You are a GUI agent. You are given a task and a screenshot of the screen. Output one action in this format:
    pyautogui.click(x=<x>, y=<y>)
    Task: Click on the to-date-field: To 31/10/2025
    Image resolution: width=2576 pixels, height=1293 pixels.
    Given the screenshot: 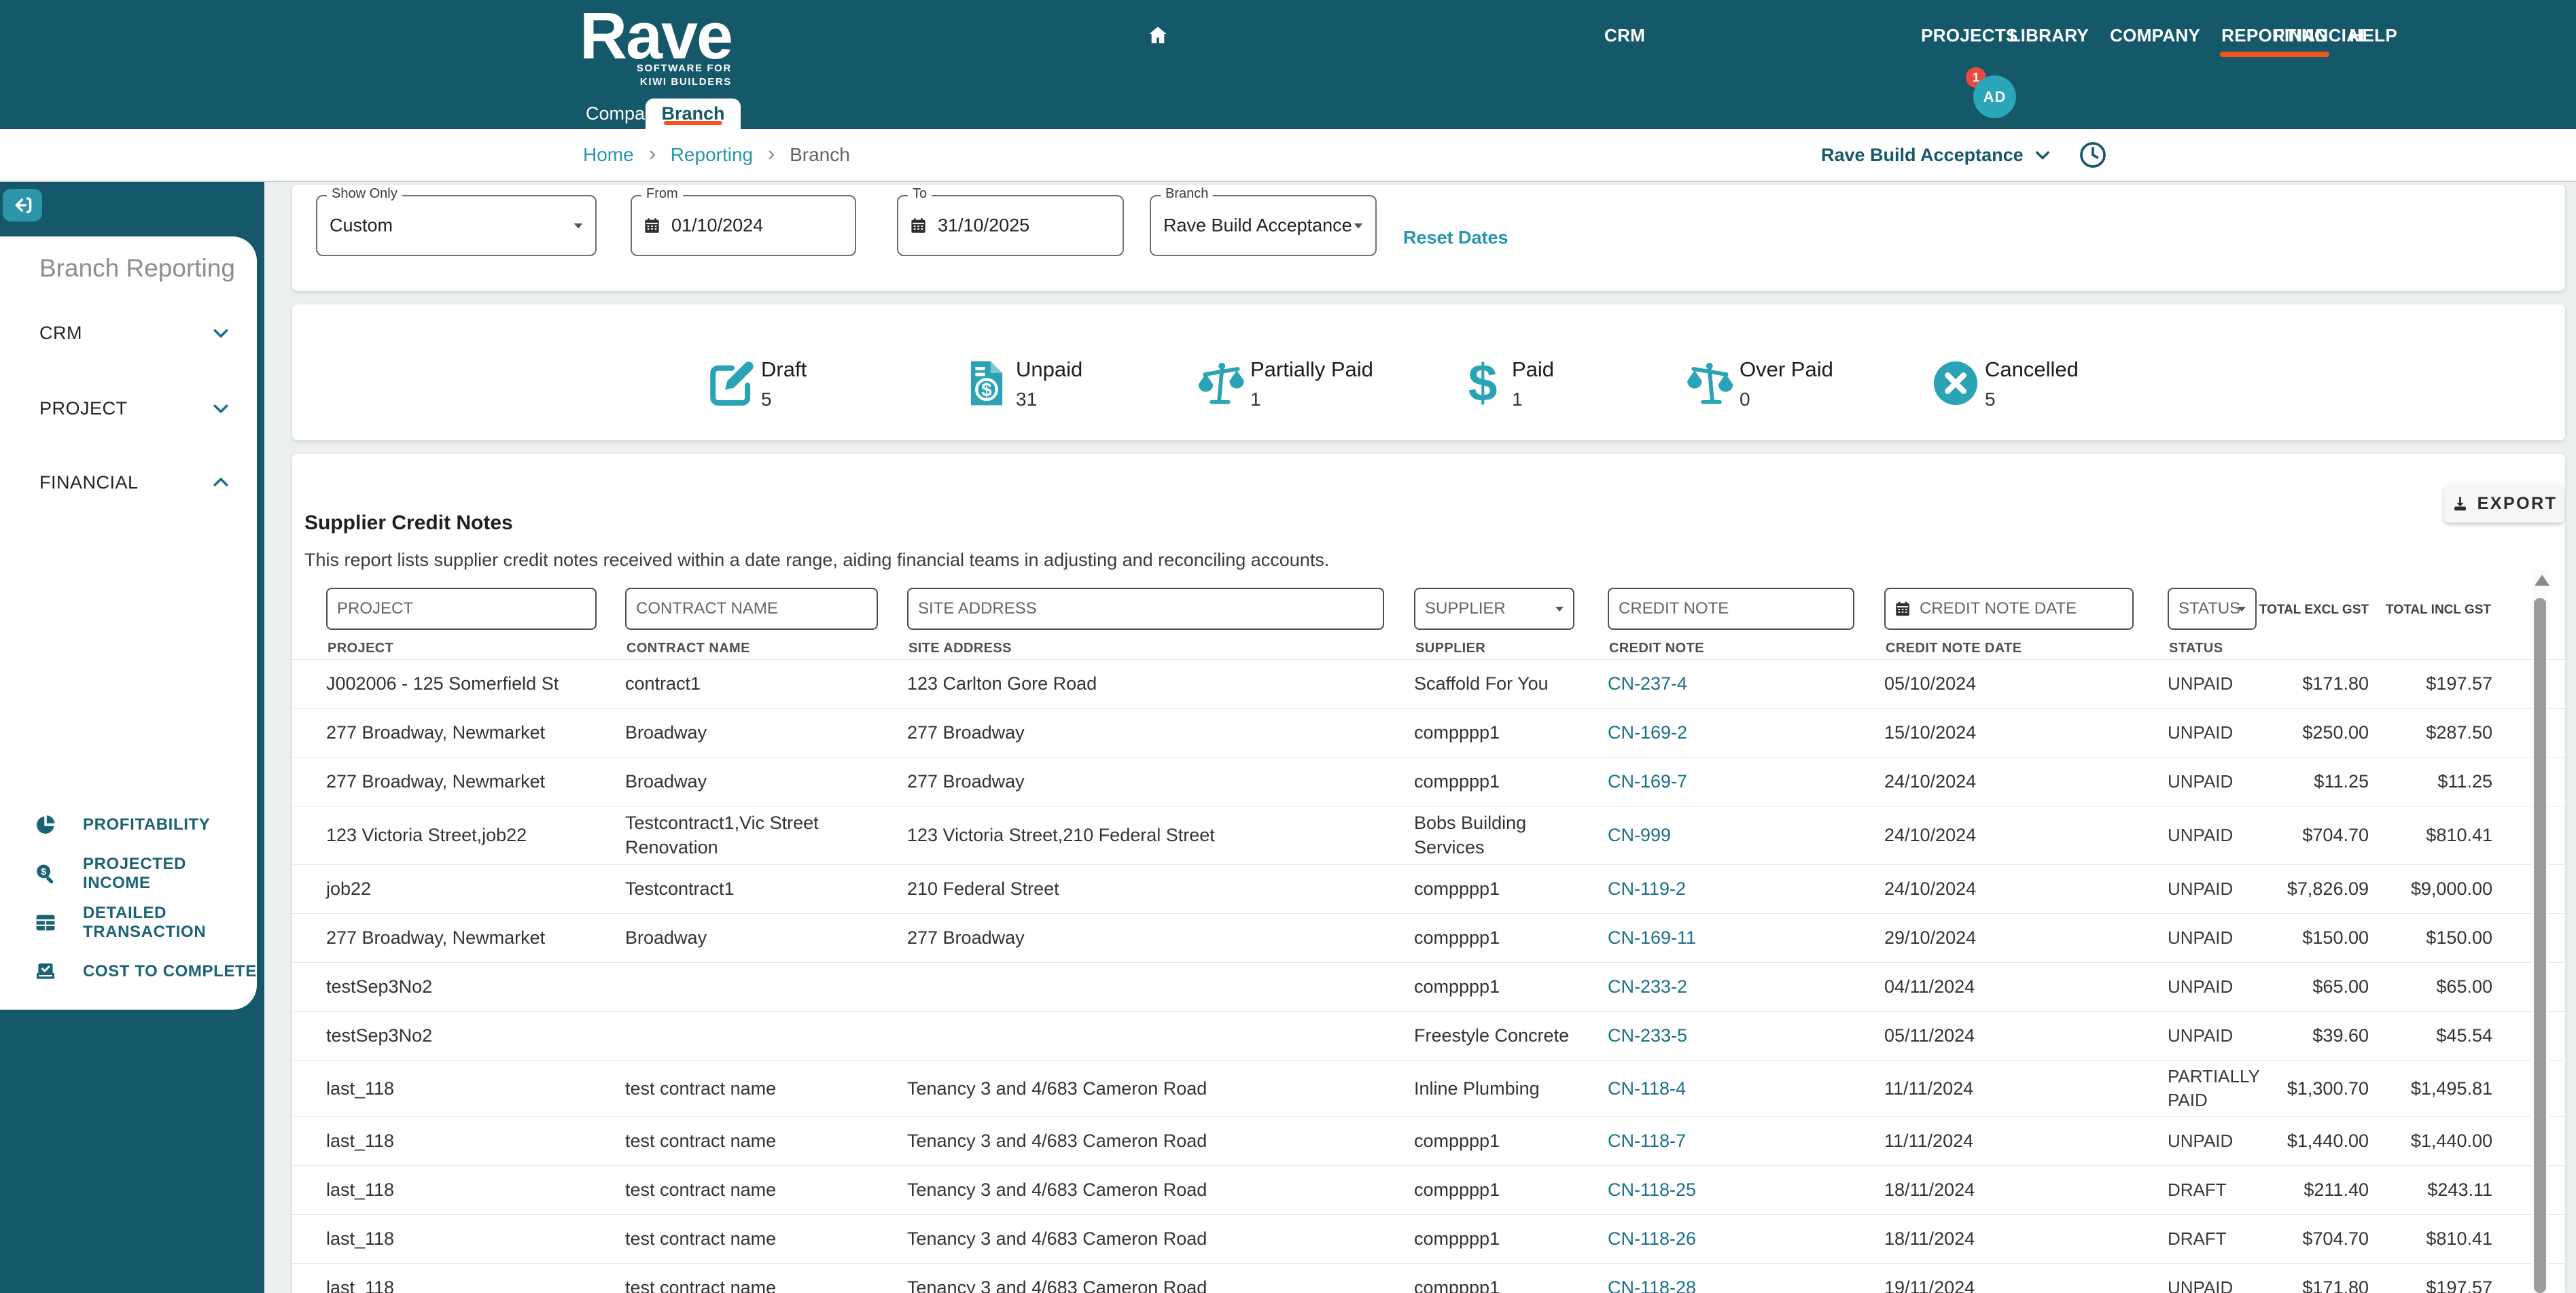 What is the action you would take?
    pyautogui.click(x=1010, y=221)
    